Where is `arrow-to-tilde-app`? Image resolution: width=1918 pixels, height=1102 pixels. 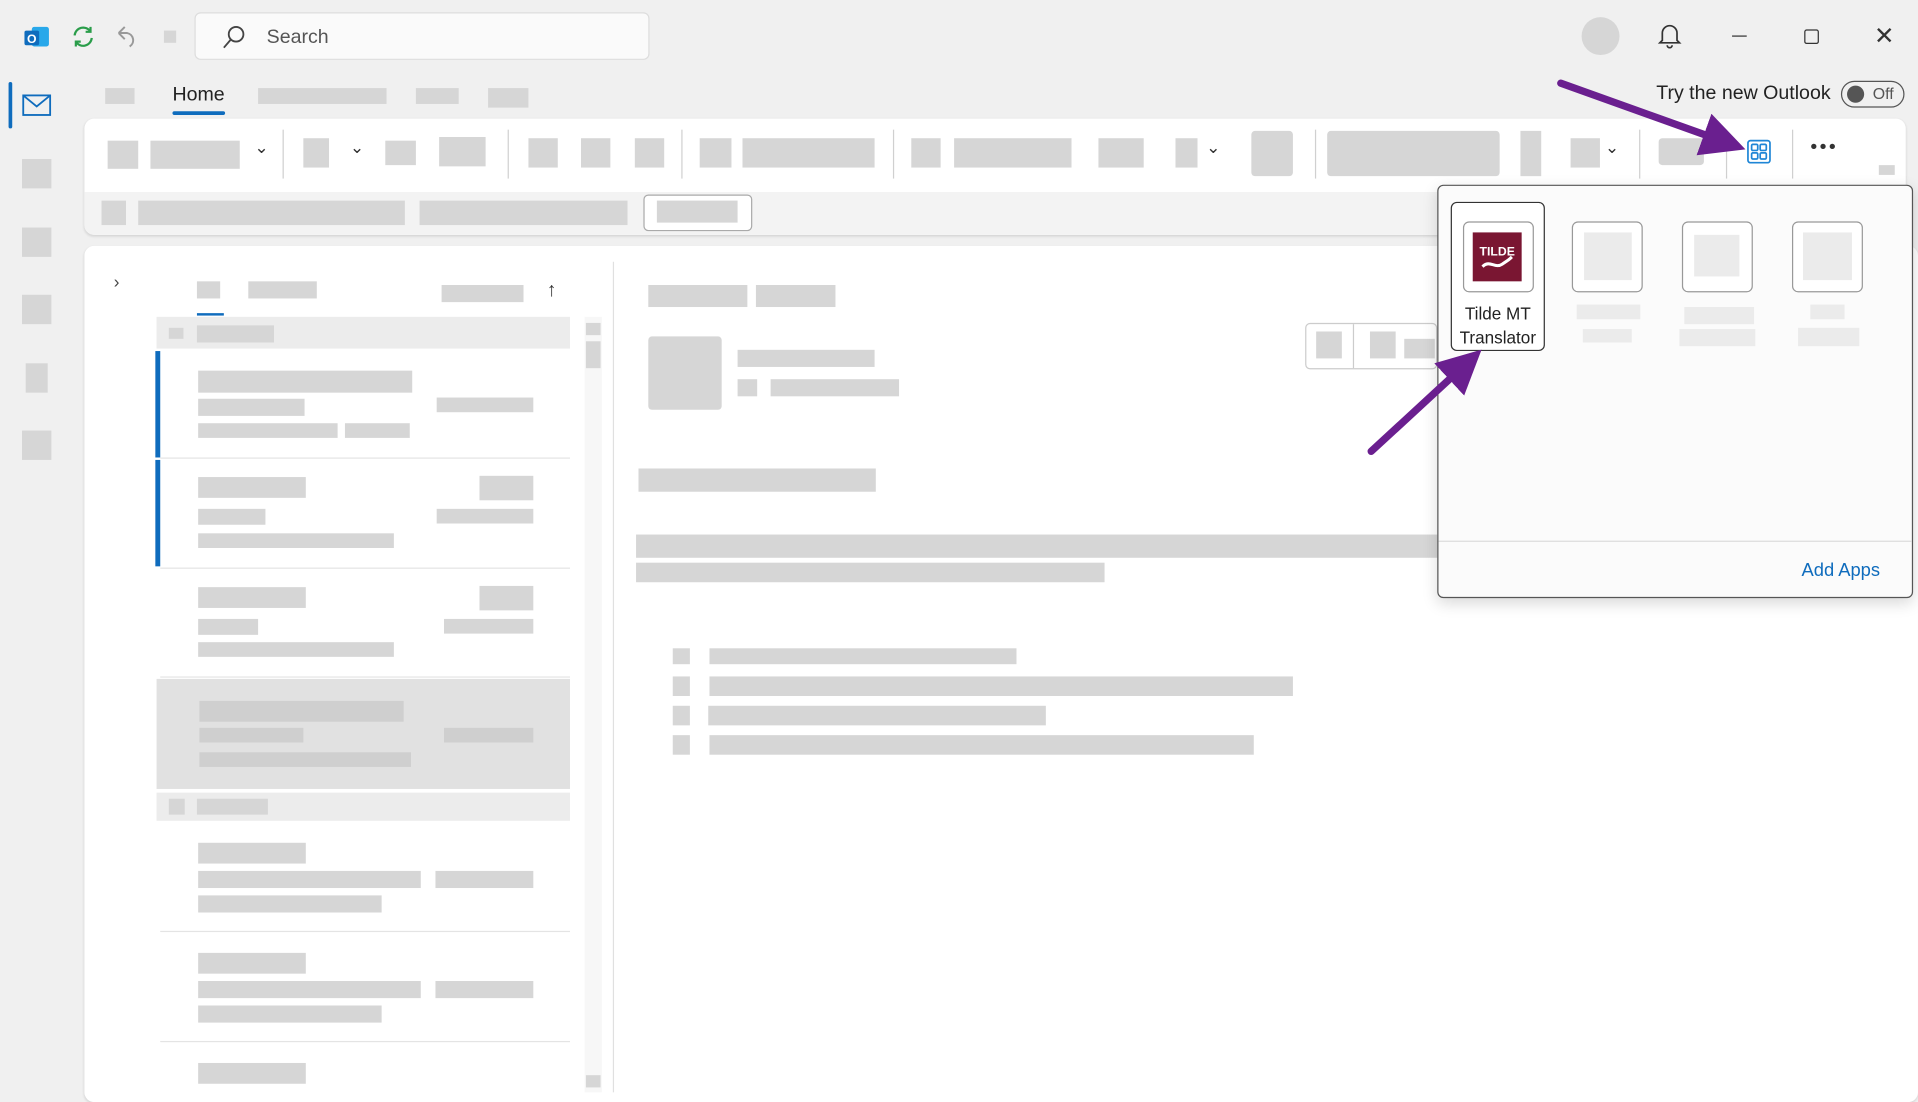 arrow-to-tilde-app is located at coordinates (1424, 402).